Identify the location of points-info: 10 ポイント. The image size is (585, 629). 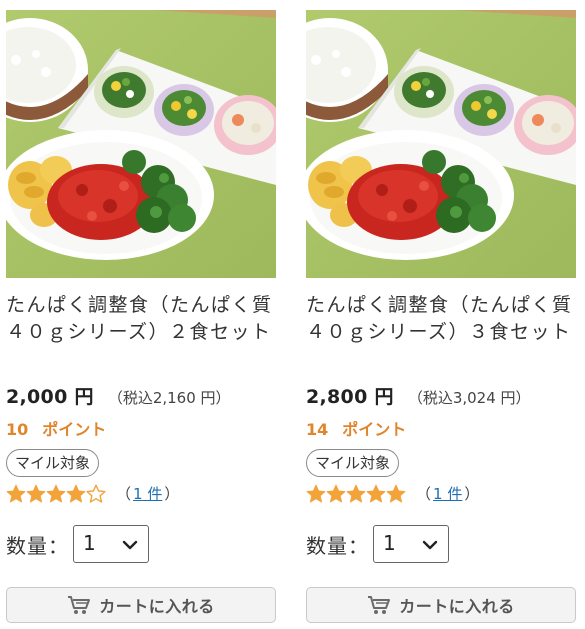
(56, 428).